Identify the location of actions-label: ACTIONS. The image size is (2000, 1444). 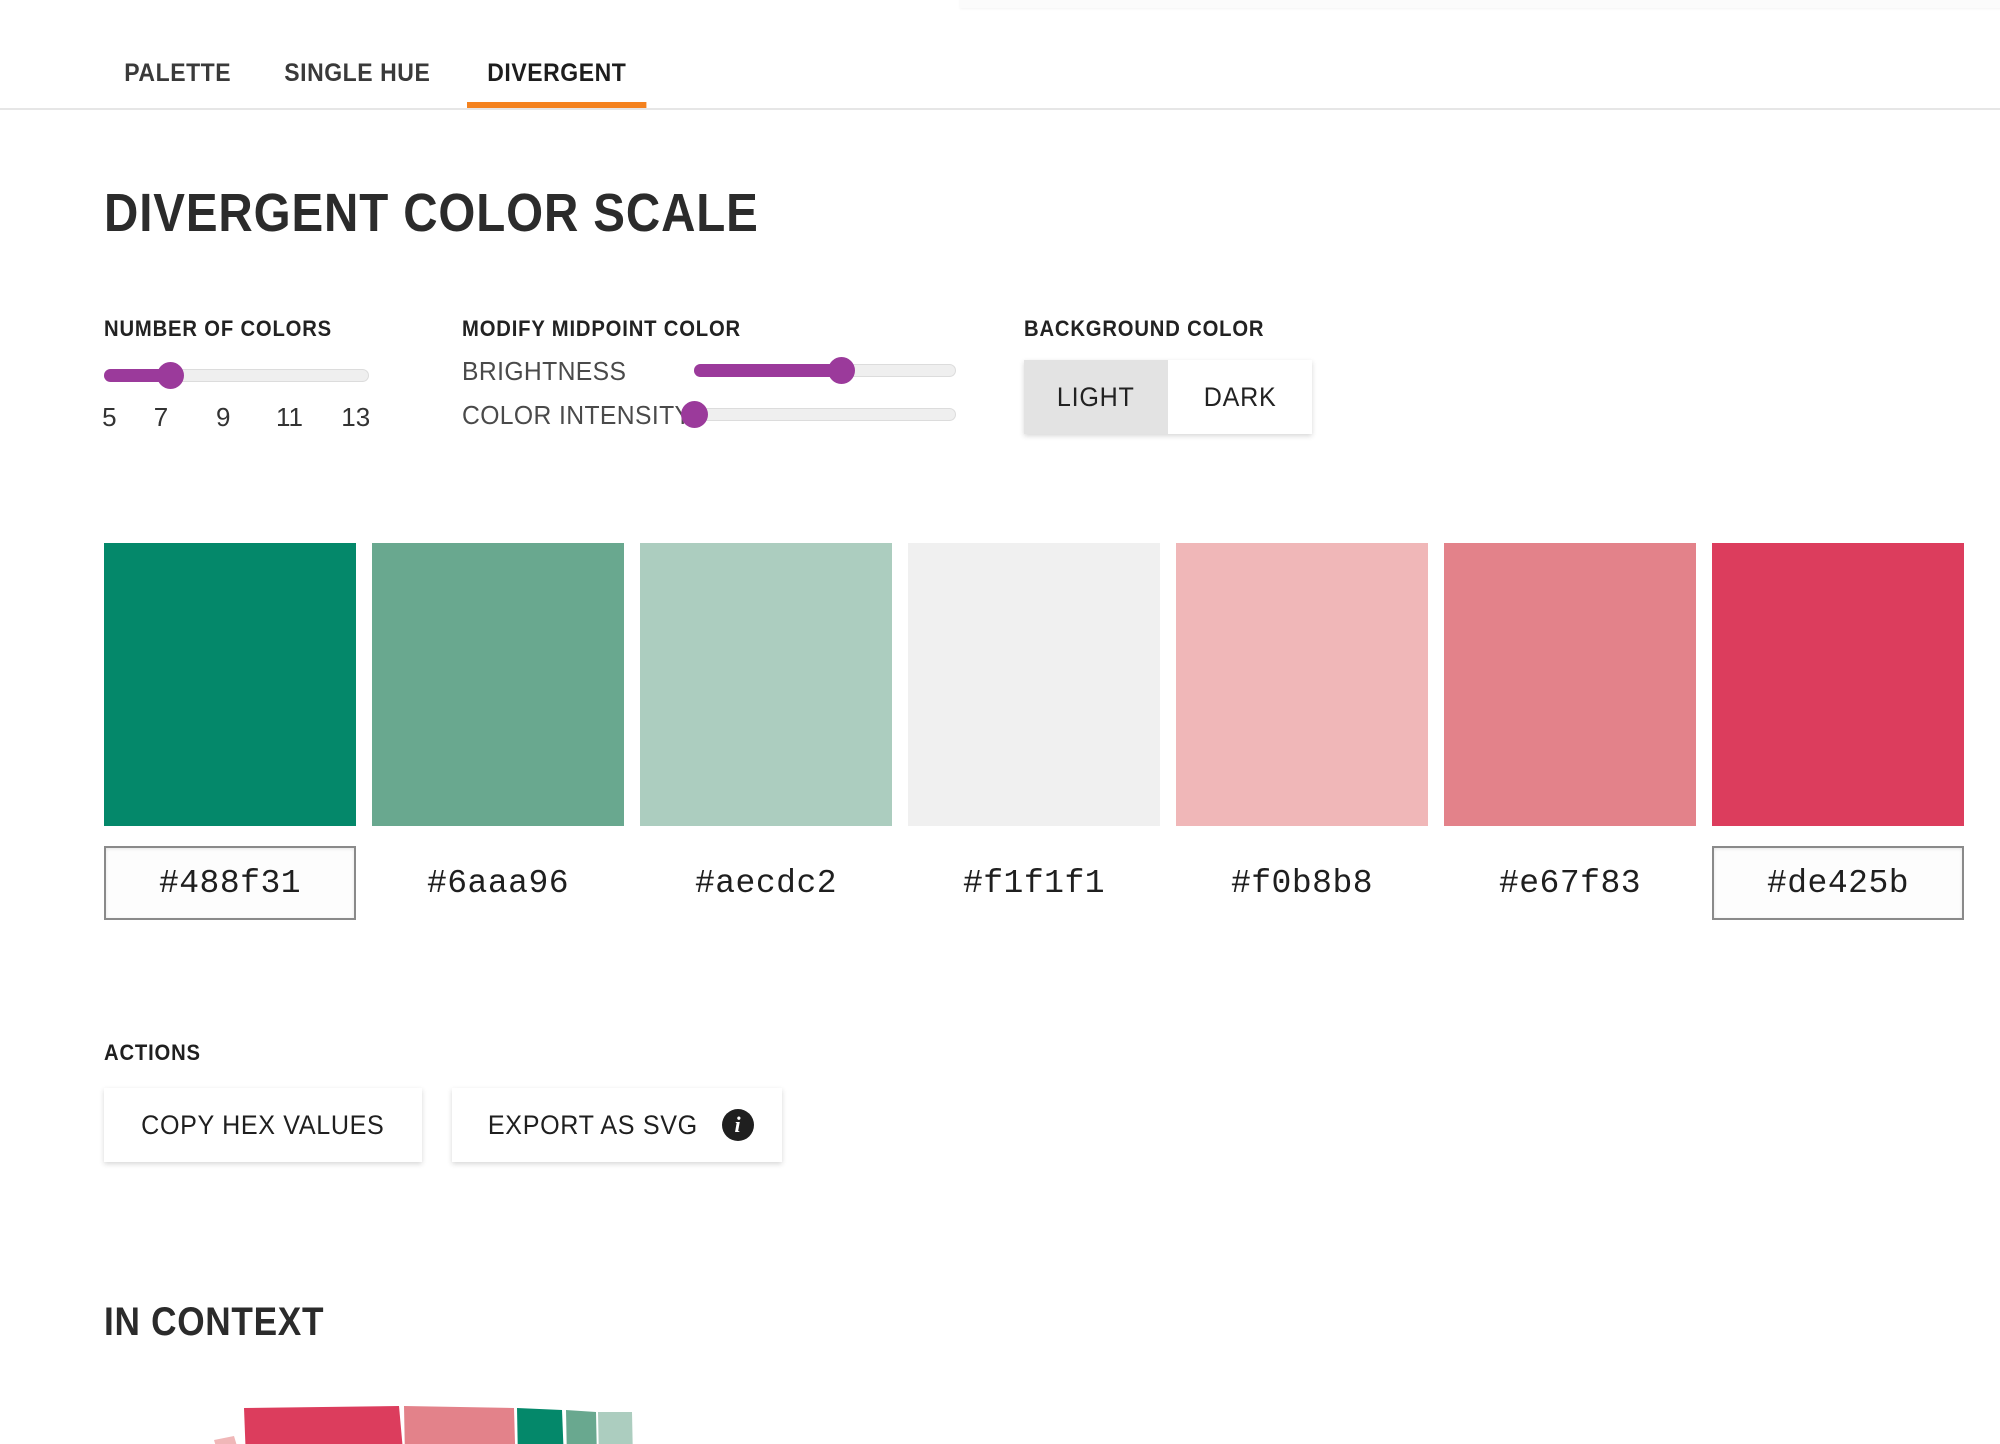
(152, 1052).